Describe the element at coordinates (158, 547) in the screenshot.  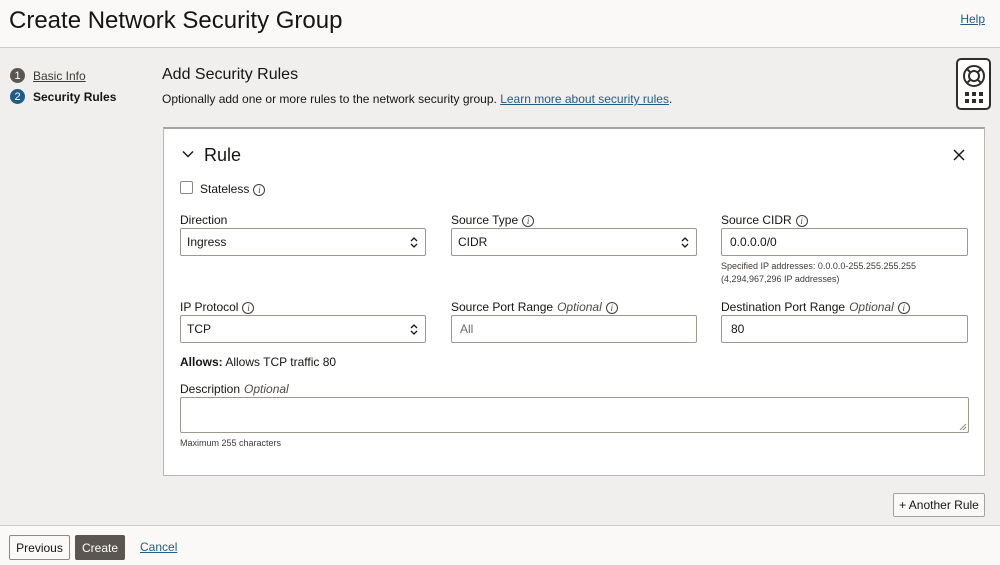
I see `cancel-link: Cancel` at that location.